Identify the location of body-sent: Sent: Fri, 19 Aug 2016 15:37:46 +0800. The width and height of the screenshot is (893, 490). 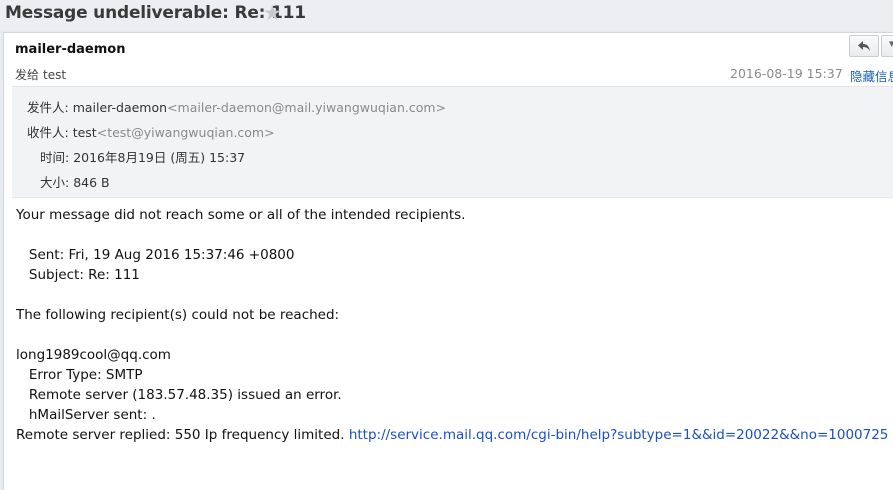
(155, 255).